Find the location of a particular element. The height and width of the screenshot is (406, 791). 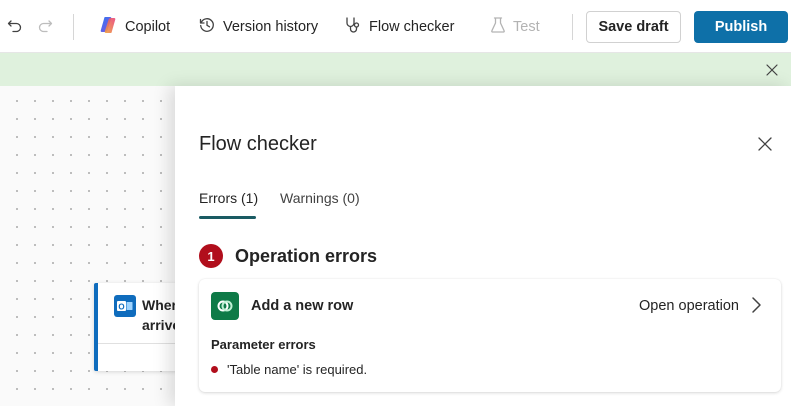

test-label: Test is located at coordinates (526, 27).